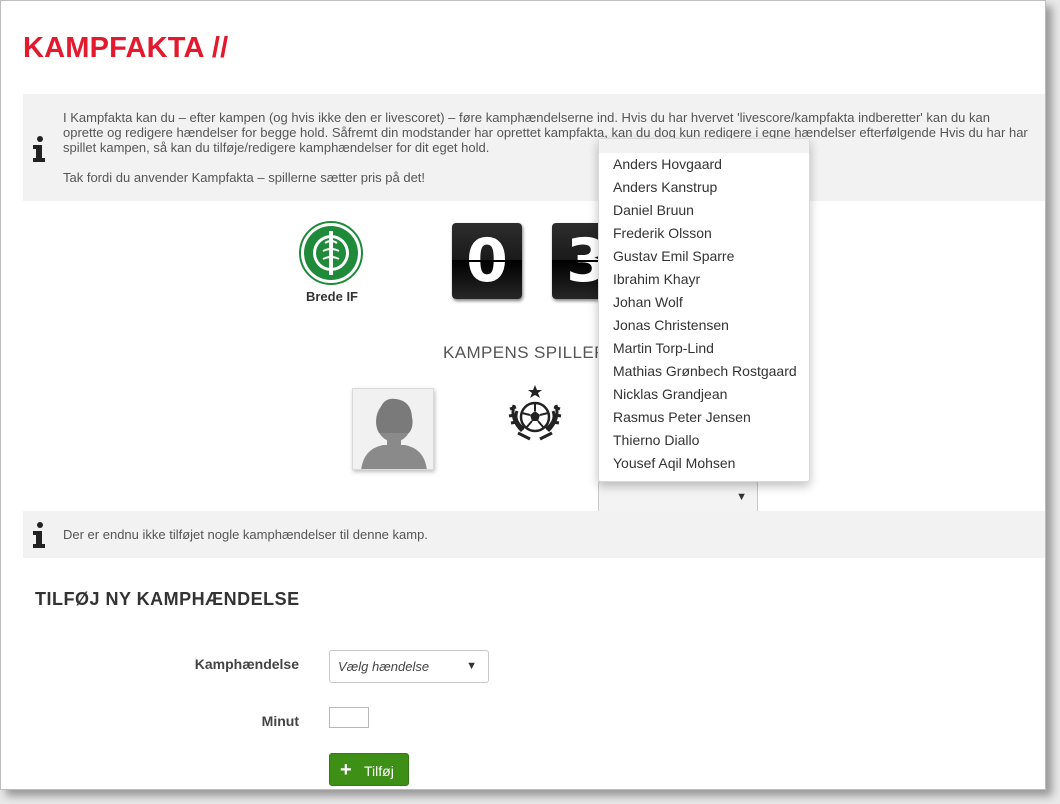  I want to click on dropdown-option: Nicklas Grandjean, so click(704, 394).